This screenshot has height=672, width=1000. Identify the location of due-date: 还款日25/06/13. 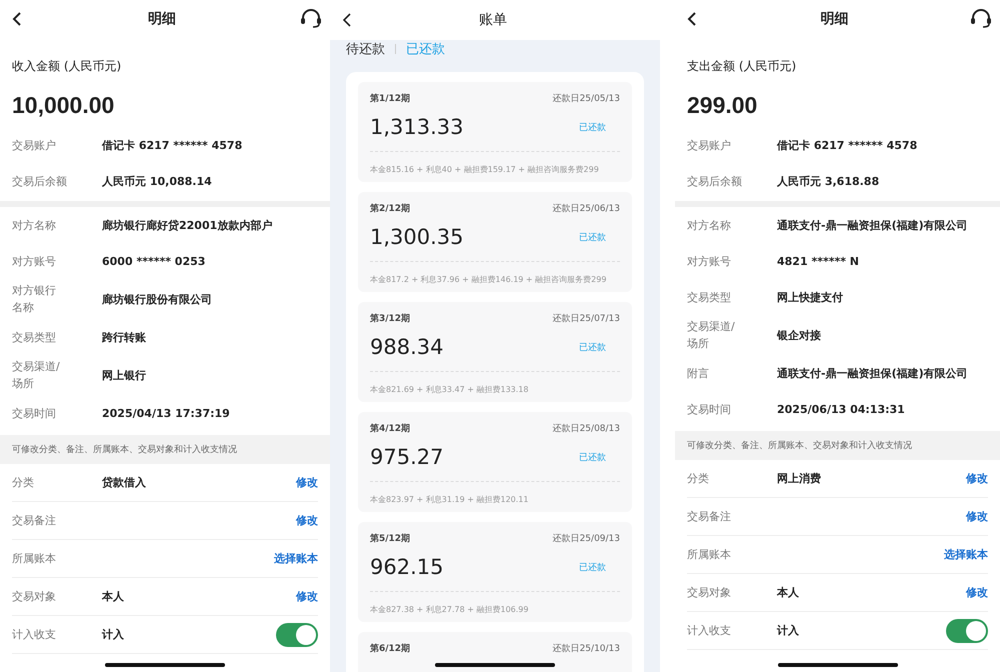
(586, 208).